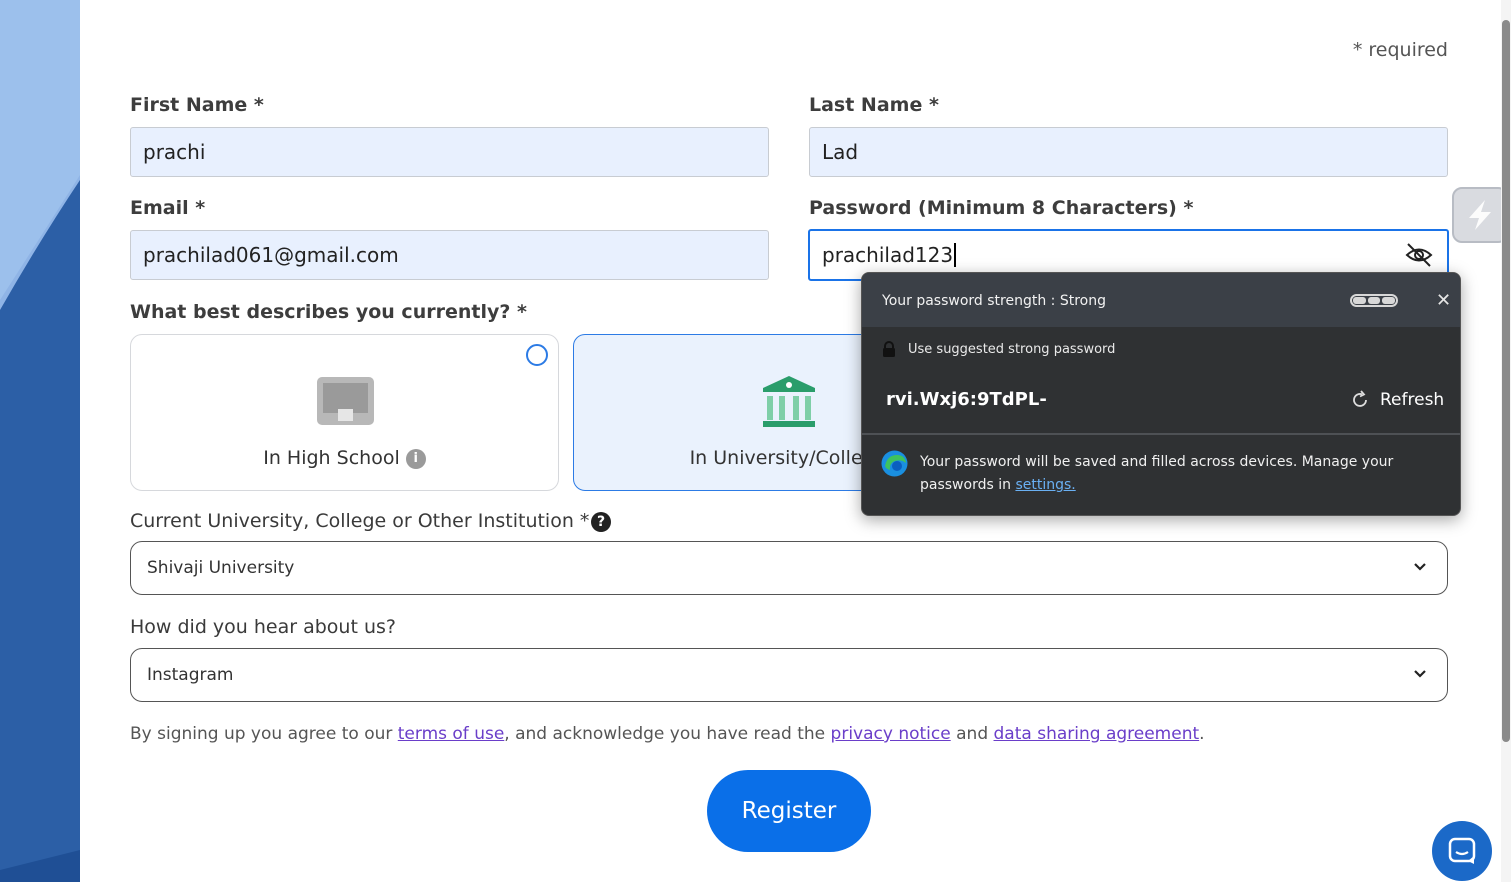 This screenshot has width=1511, height=882. I want to click on school-icon, so click(345, 401).